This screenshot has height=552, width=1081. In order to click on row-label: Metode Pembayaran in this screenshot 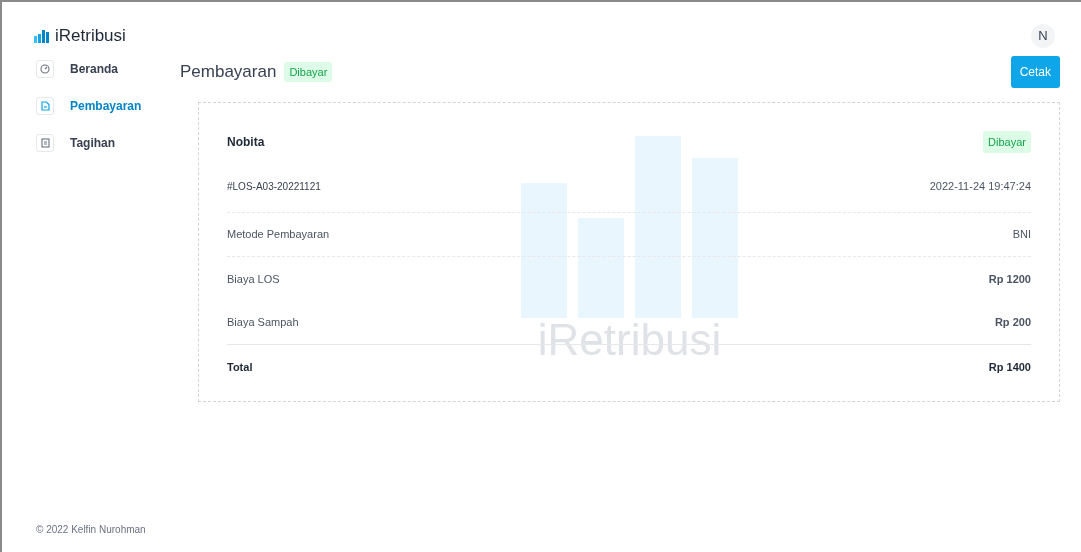, I will do `click(278, 235)`.